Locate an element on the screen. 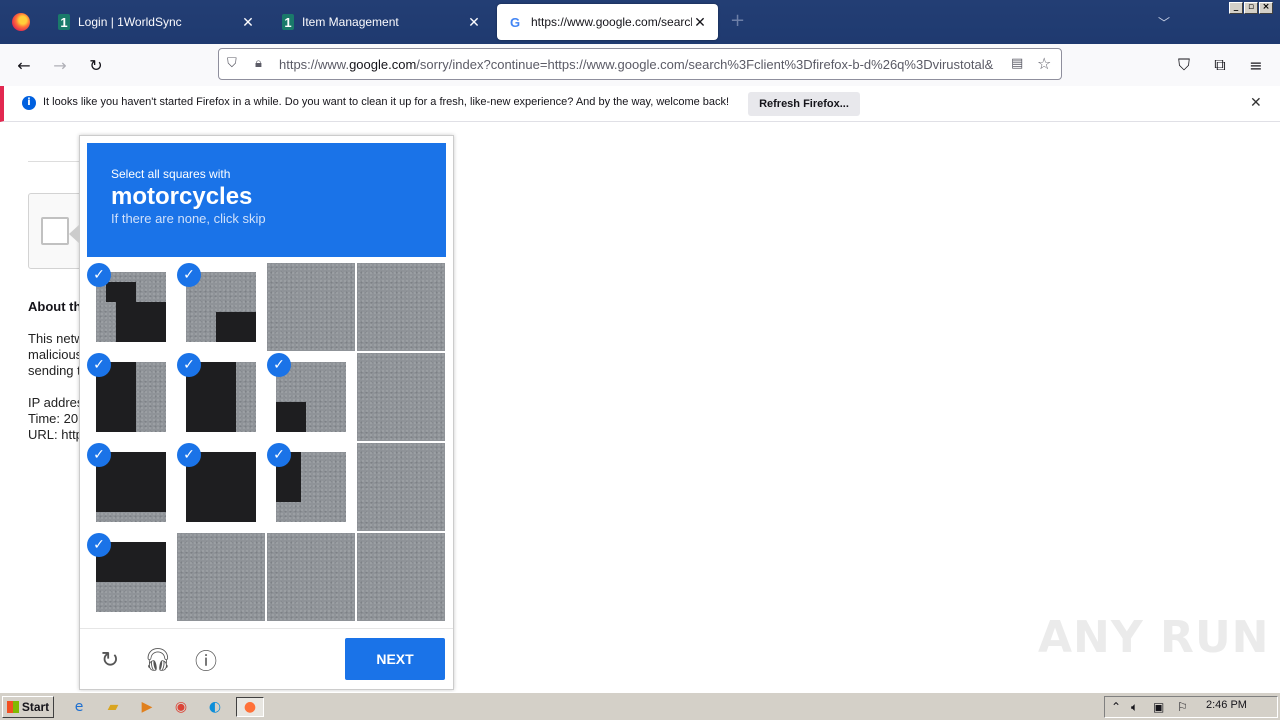  firefox-taskbar-icon: ● is located at coordinates (250, 707).